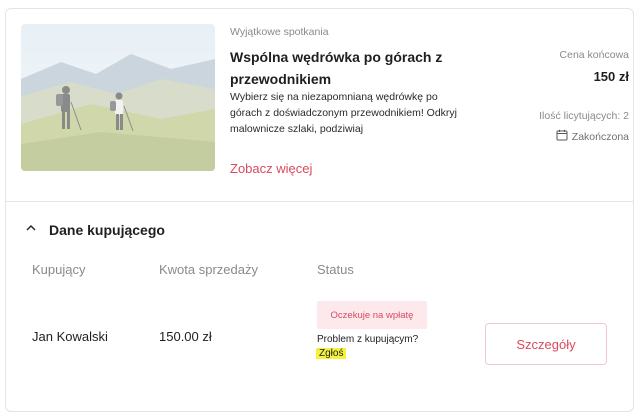 The width and height of the screenshot is (638, 417). I want to click on listing-category: Wyjątkowe spotkania, so click(279, 32).